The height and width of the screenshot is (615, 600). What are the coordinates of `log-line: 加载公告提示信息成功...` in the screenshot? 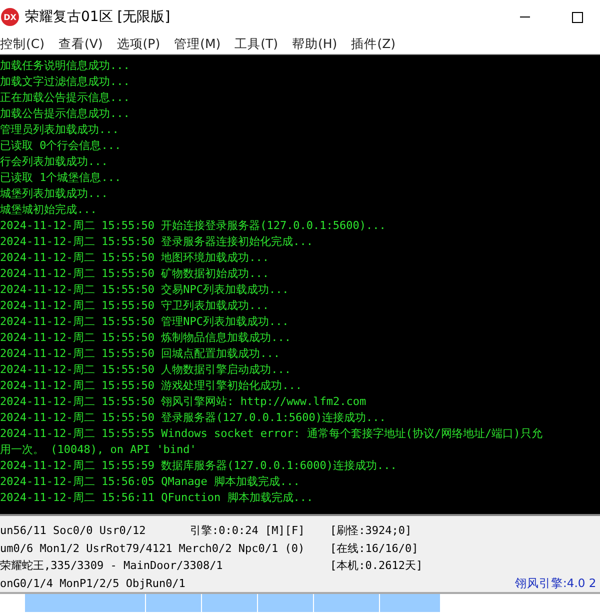 It's located at (65, 114).